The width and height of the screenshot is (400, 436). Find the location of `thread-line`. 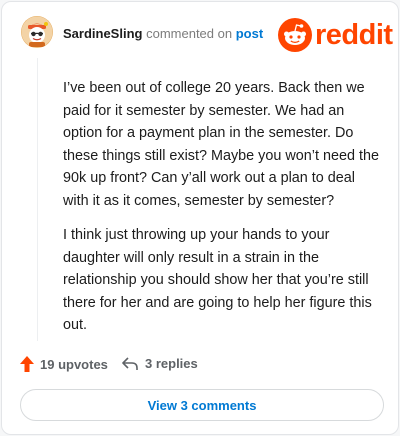

thread-line is located at coordinates (37, 199).